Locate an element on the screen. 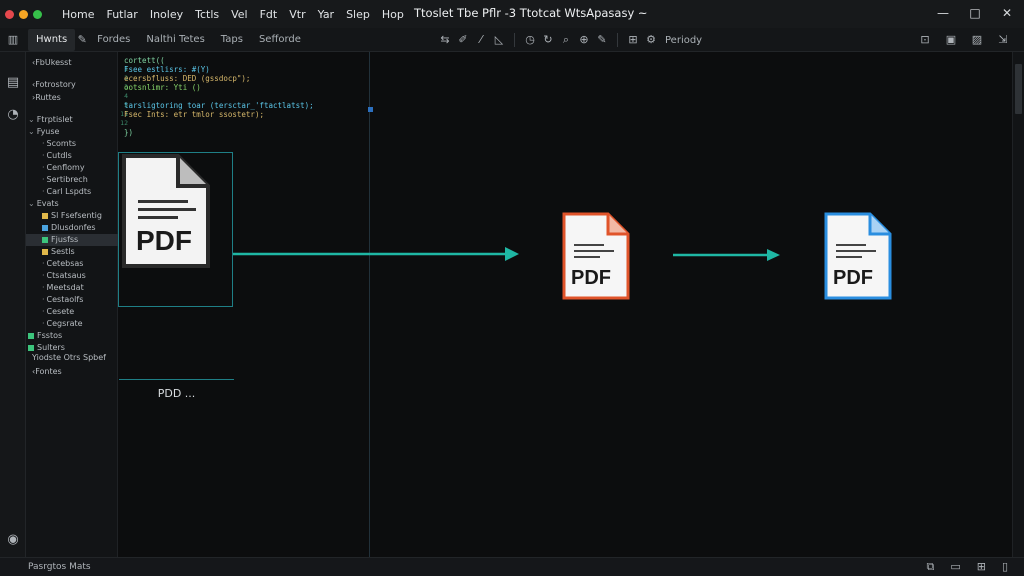 The height and width of the screenshot is (576, 1024). split-divider is located at coordinates (369, 304).